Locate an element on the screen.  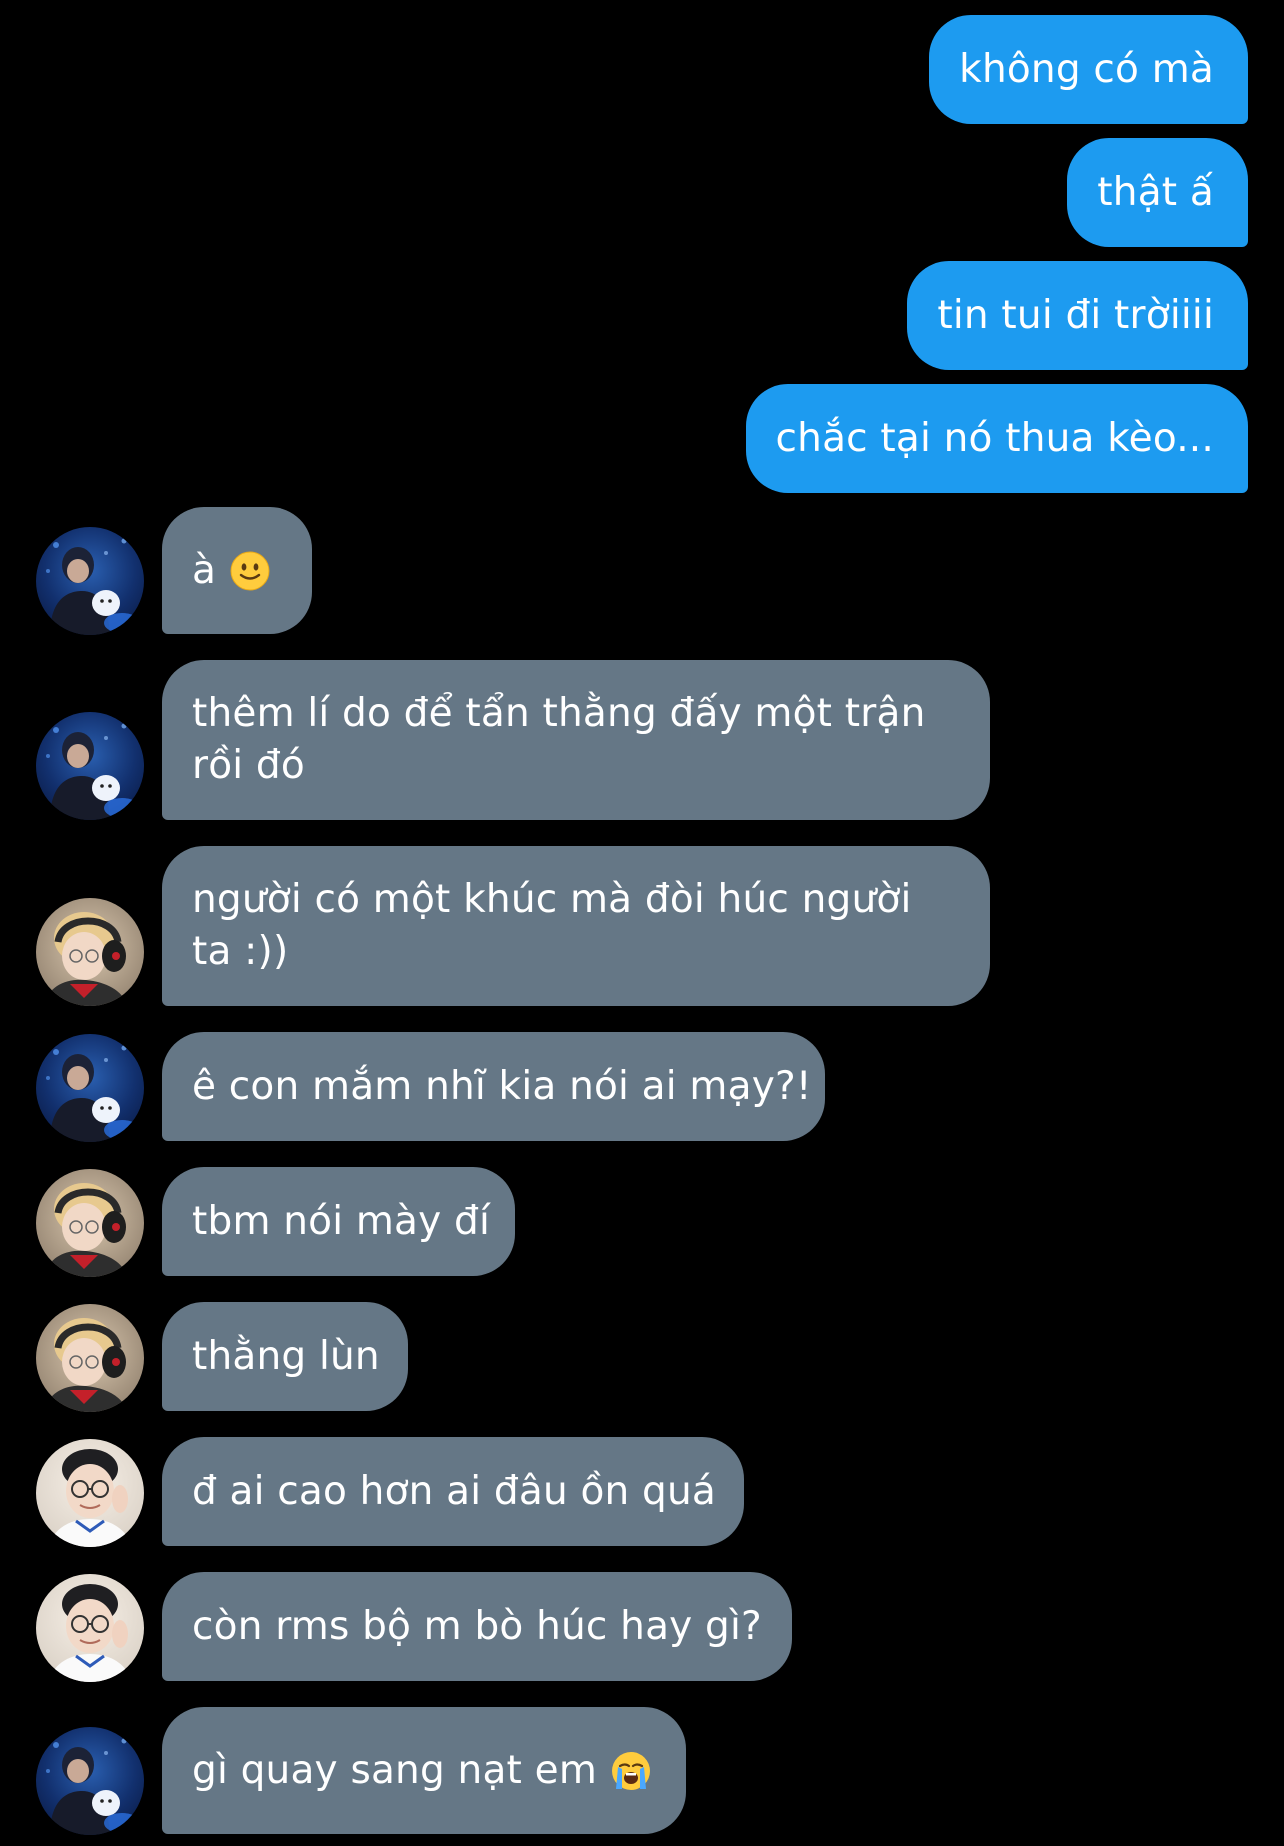
message-text: tbm nói mày đí is located at coordinates (341, 1221).